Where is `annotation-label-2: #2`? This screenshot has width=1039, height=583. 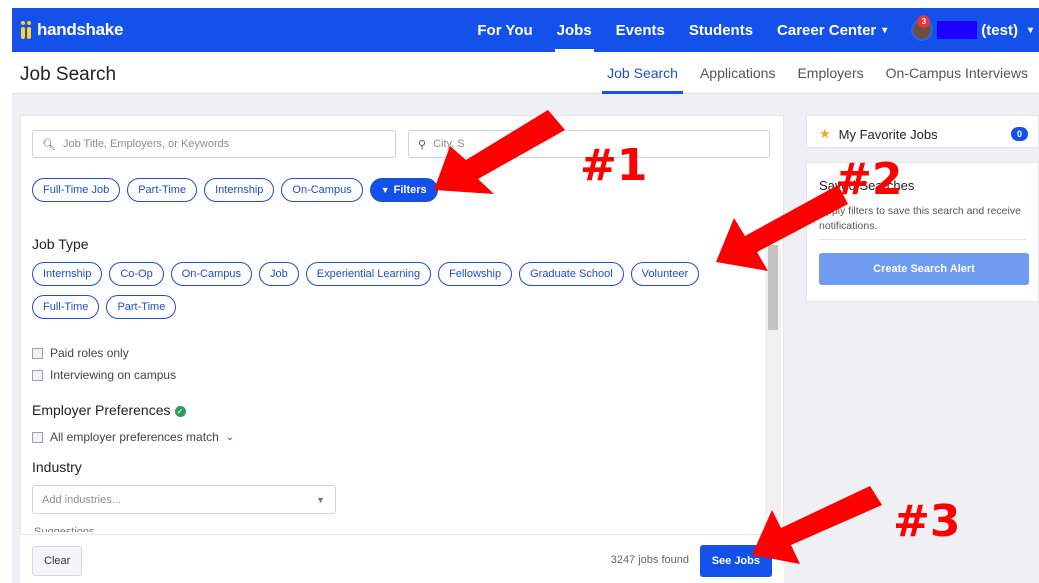
annotation-label-2: #2 is located at coordinates (869, 179).